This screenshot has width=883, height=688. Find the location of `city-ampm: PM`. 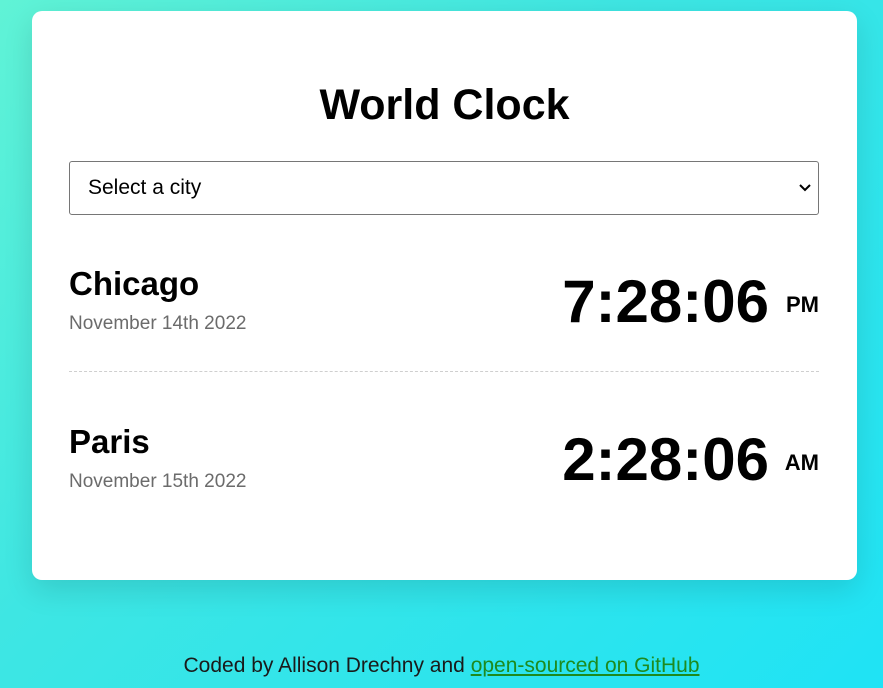

city-ampm: PM is located at coordinates (802, 304).